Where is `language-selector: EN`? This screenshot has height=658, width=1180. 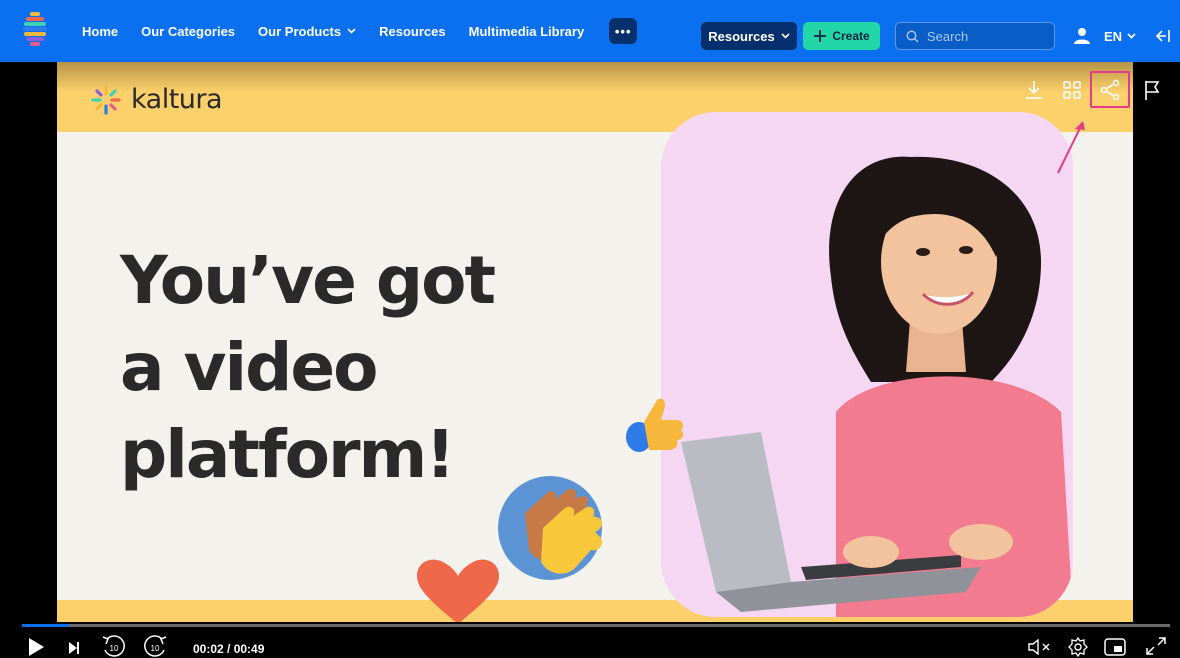
language-selector: EN is located at coordinates (1120, 36).